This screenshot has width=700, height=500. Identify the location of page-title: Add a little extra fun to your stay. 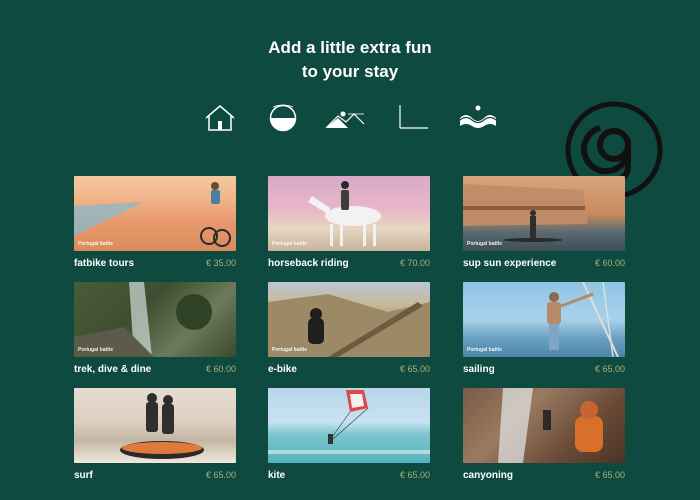
(350, 60).